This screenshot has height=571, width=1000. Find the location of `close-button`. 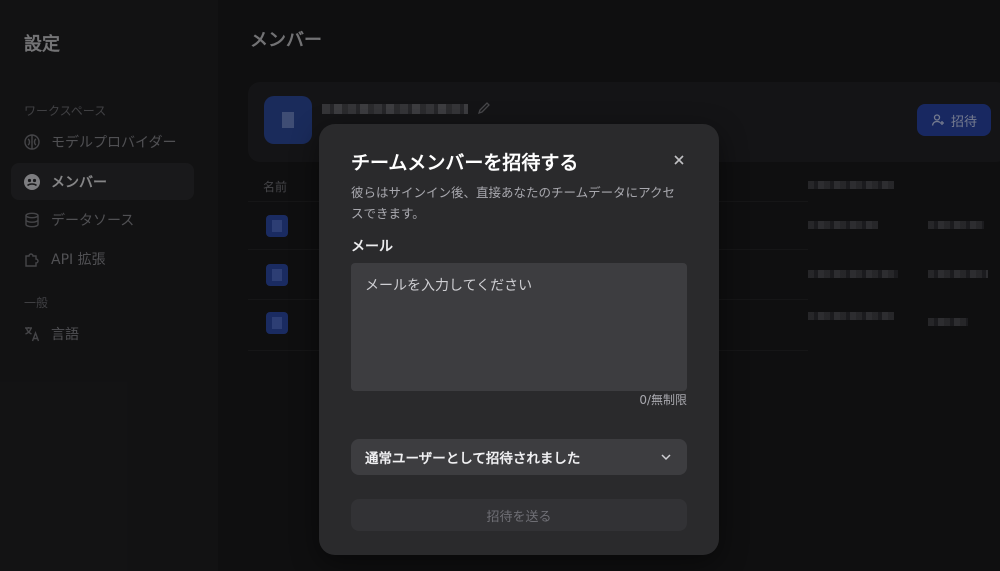

close-button is located at coordinates (679, 160).